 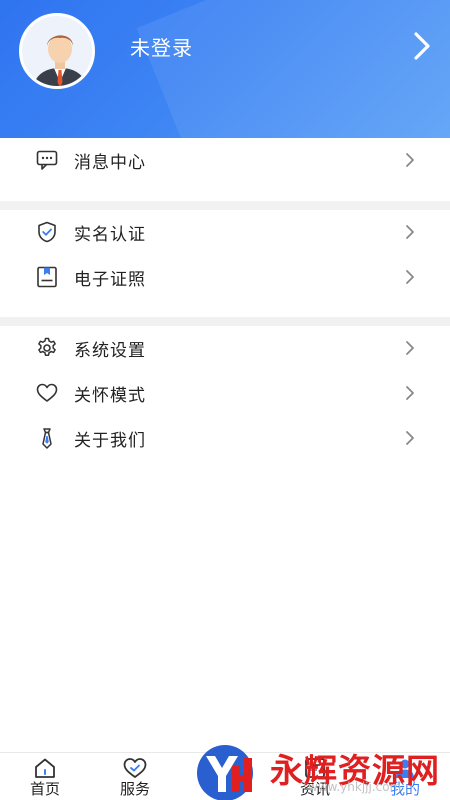 I want to click on tab-service: 服务, so click(x=135, y=776).